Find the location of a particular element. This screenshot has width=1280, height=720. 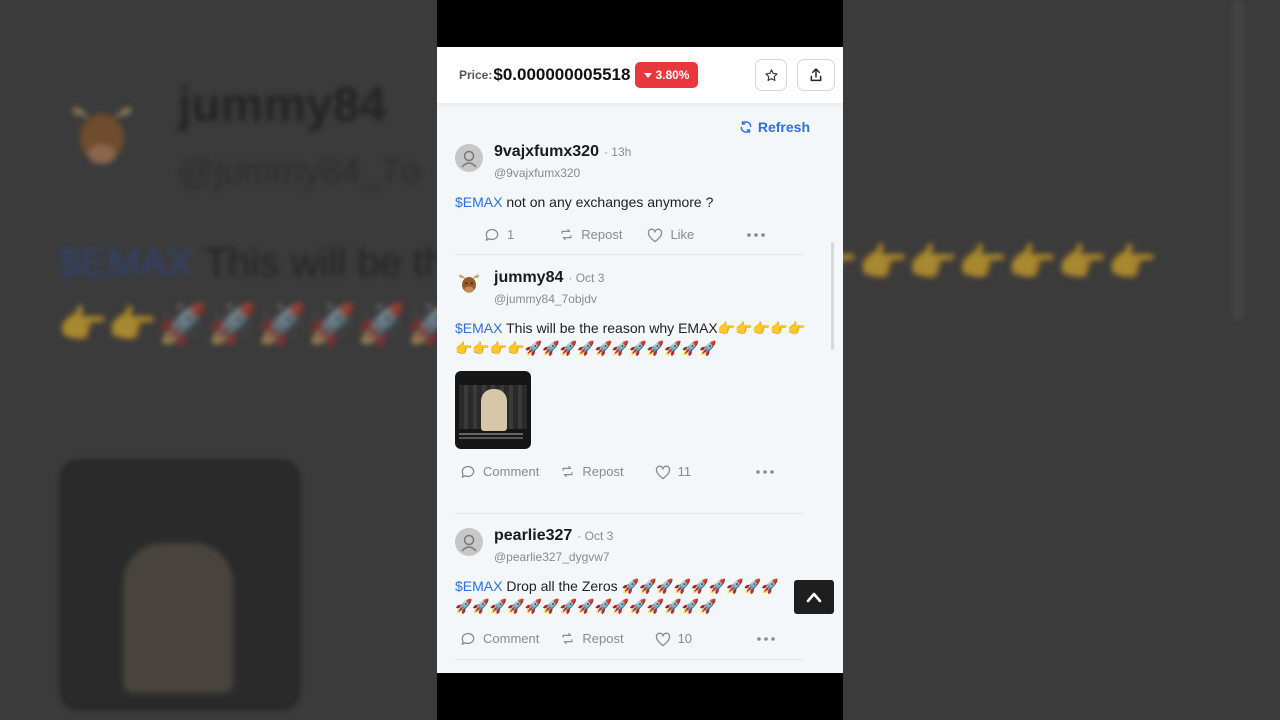

refresh-label: Refresh is located at coordinates (783, 127).